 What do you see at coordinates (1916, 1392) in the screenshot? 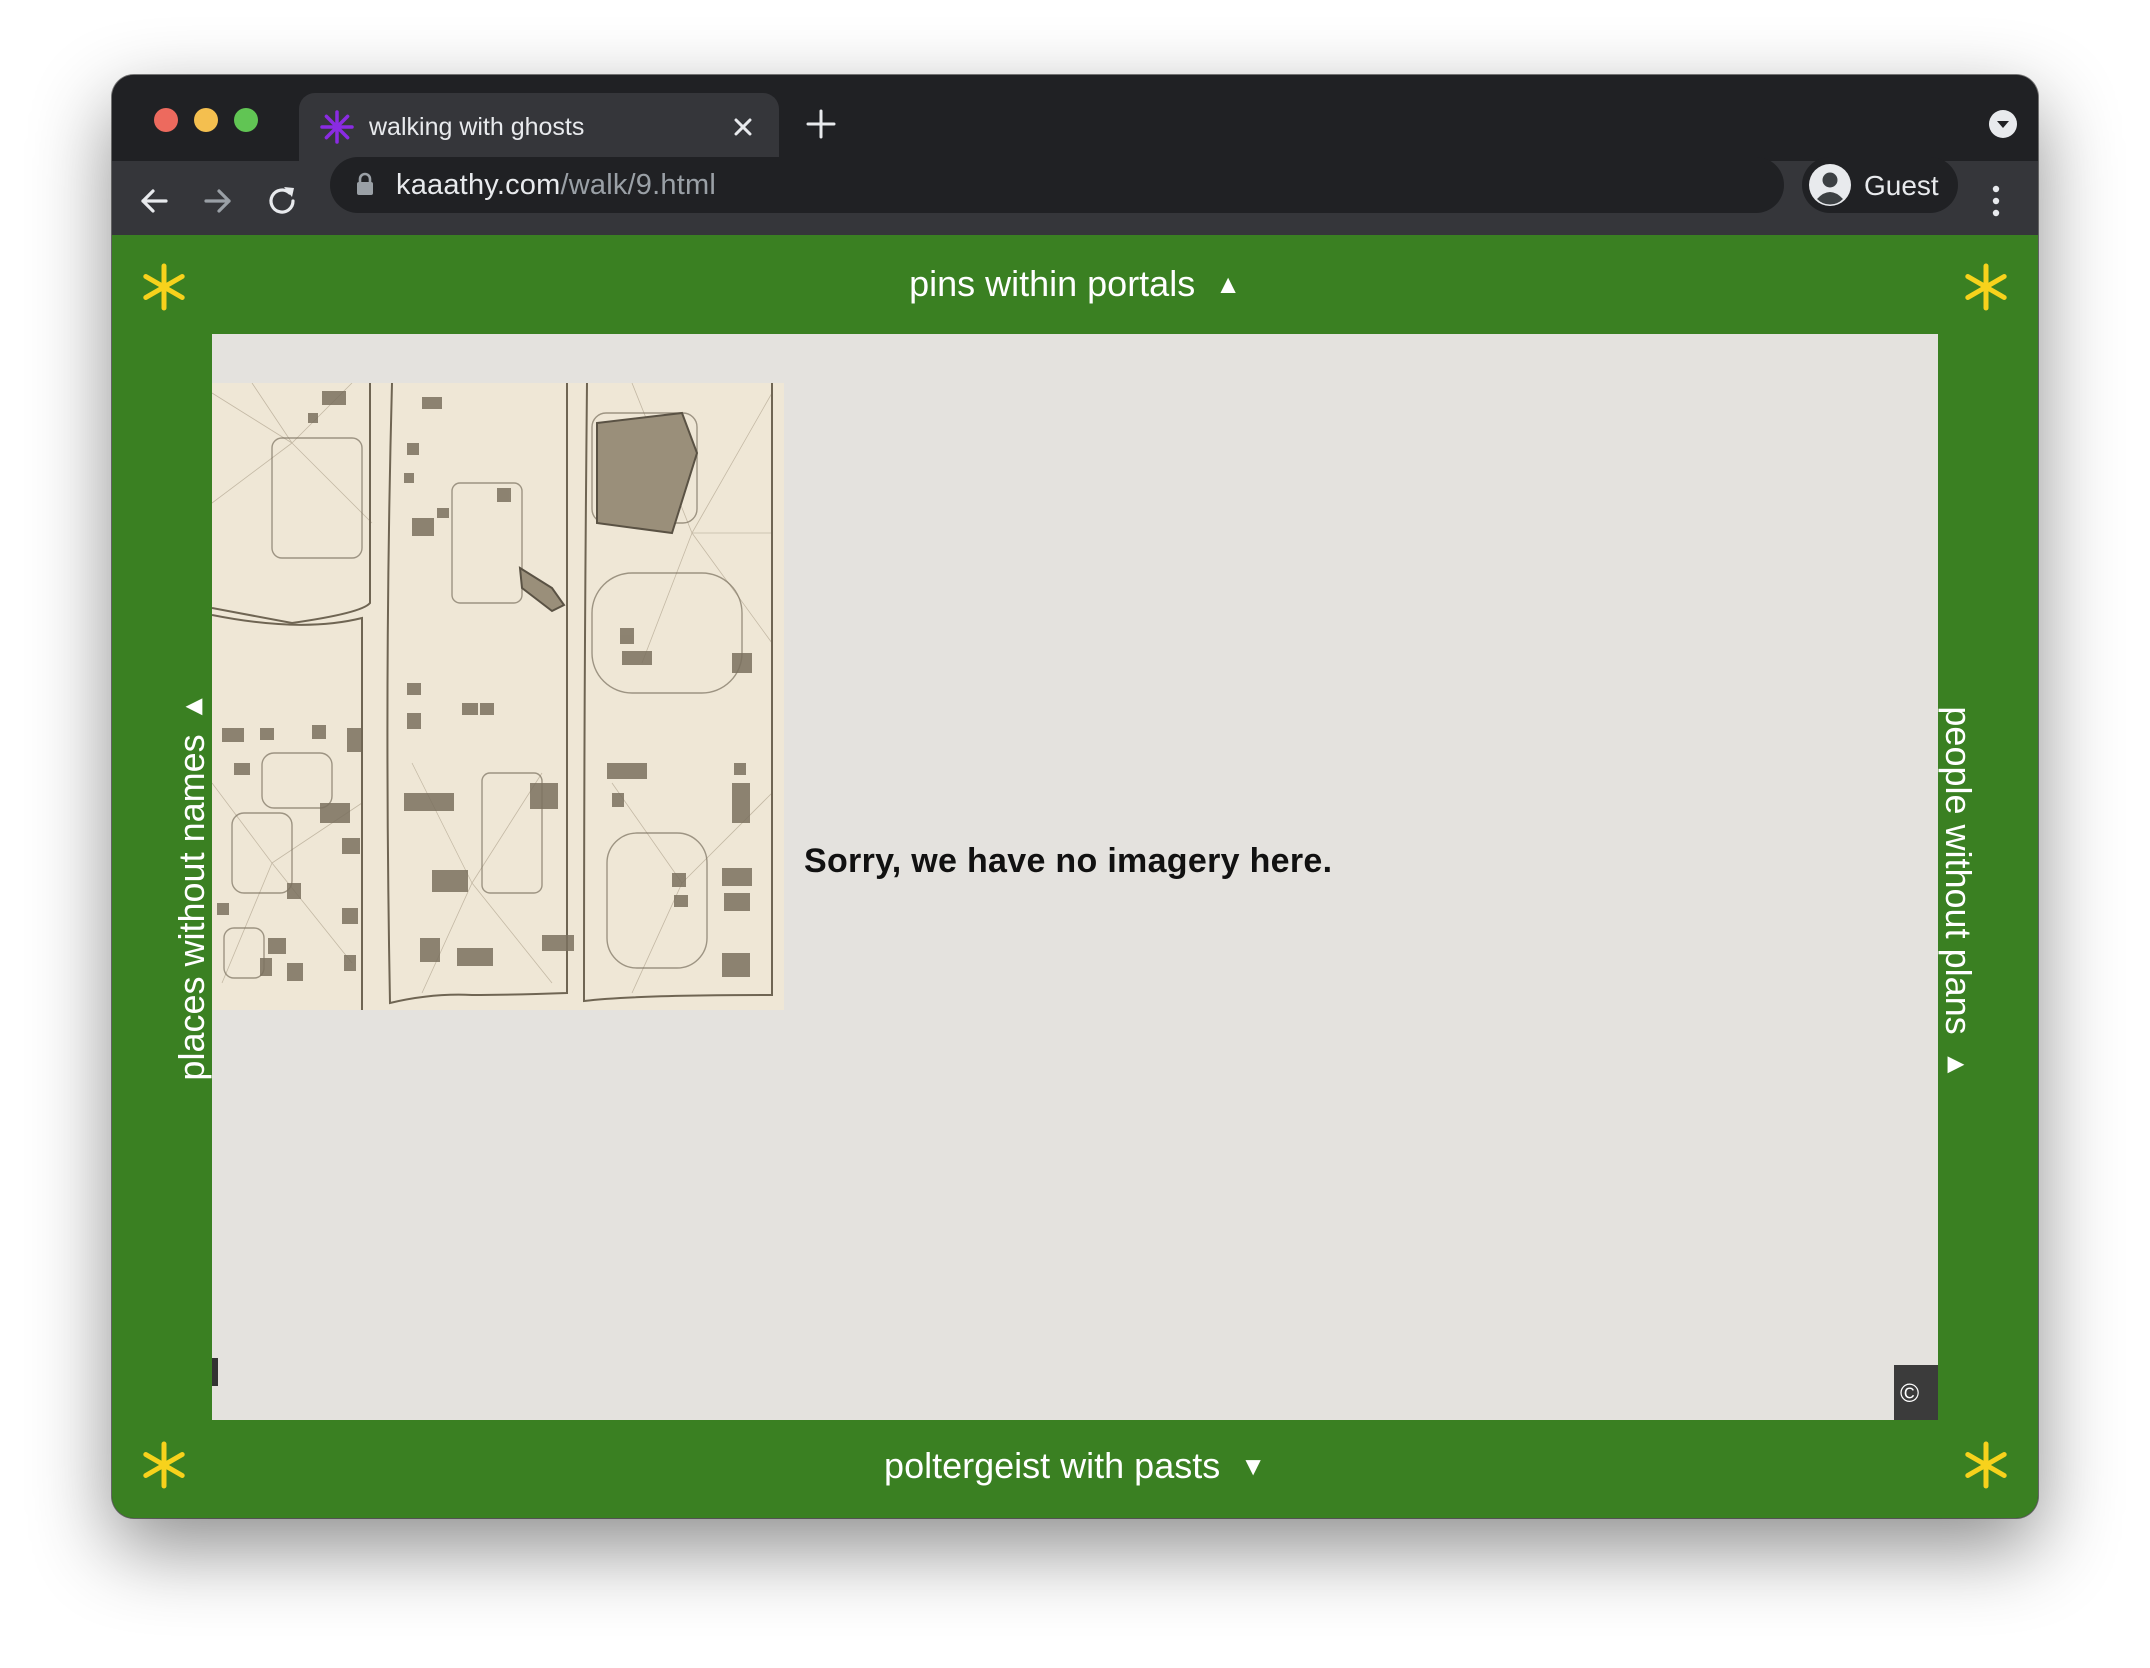
I see `copyright-badge: ©` at bounding box center [1916, 1392].